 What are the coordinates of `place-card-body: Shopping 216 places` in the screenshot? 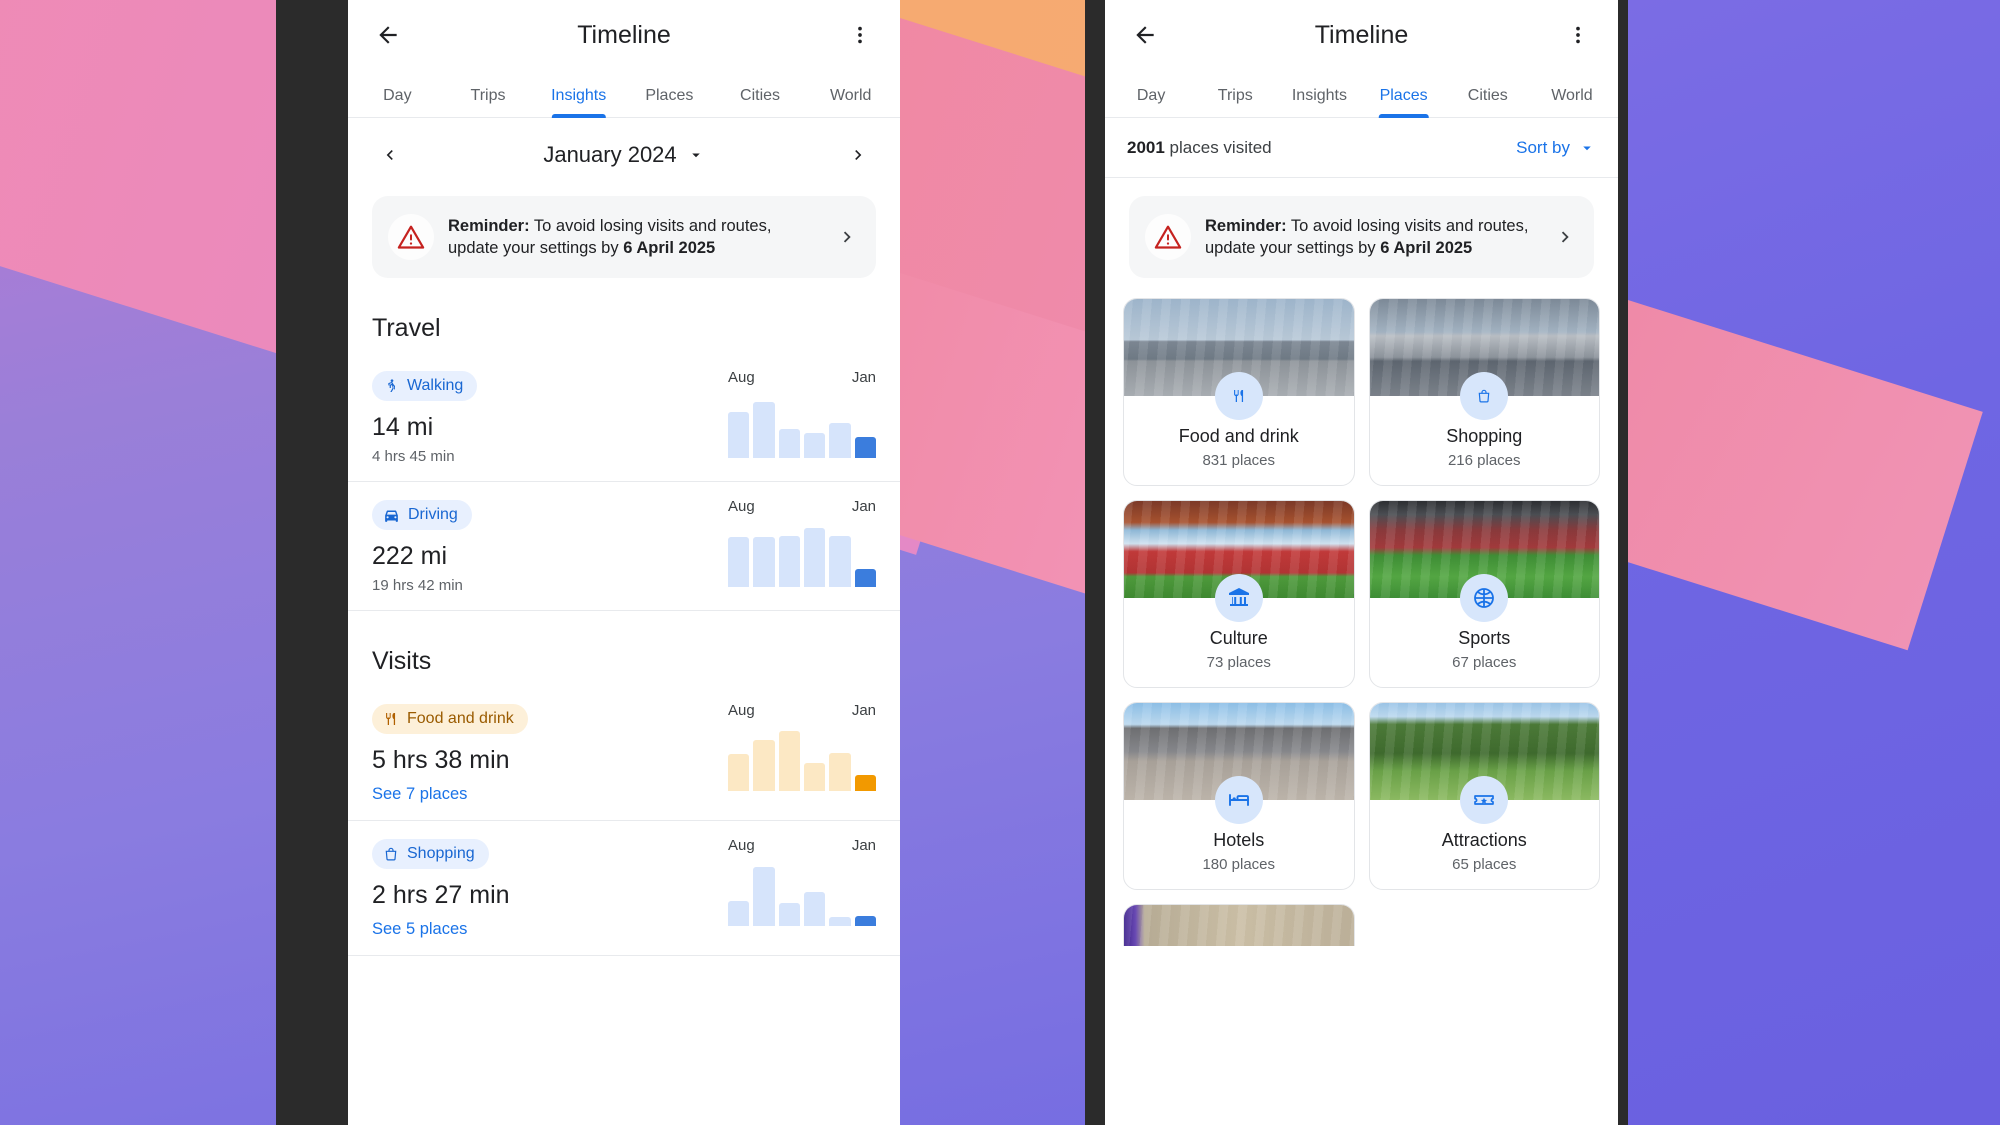 It's located at (1485, 428).